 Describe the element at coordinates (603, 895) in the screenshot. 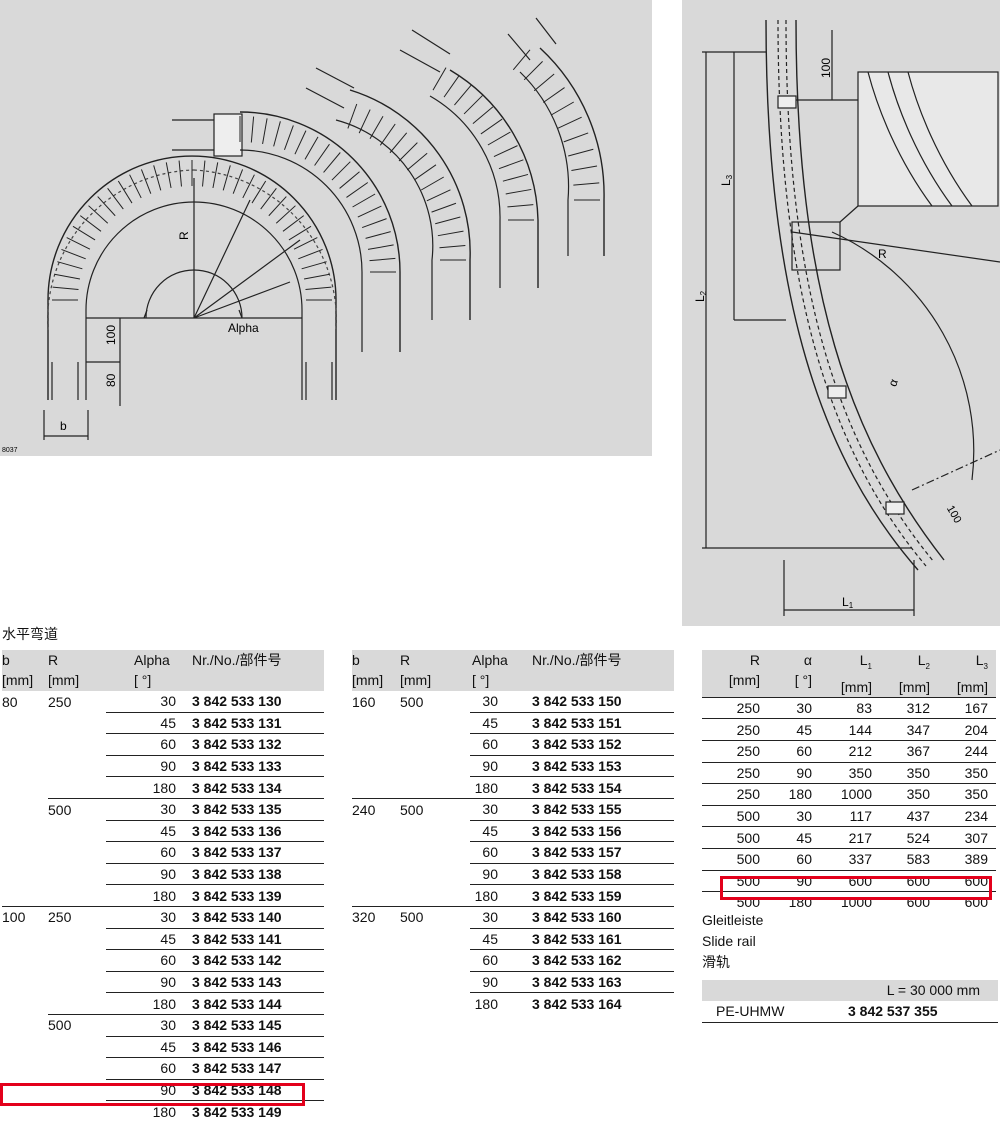

I see `cell-nr: 3 842 533 159` at that location.